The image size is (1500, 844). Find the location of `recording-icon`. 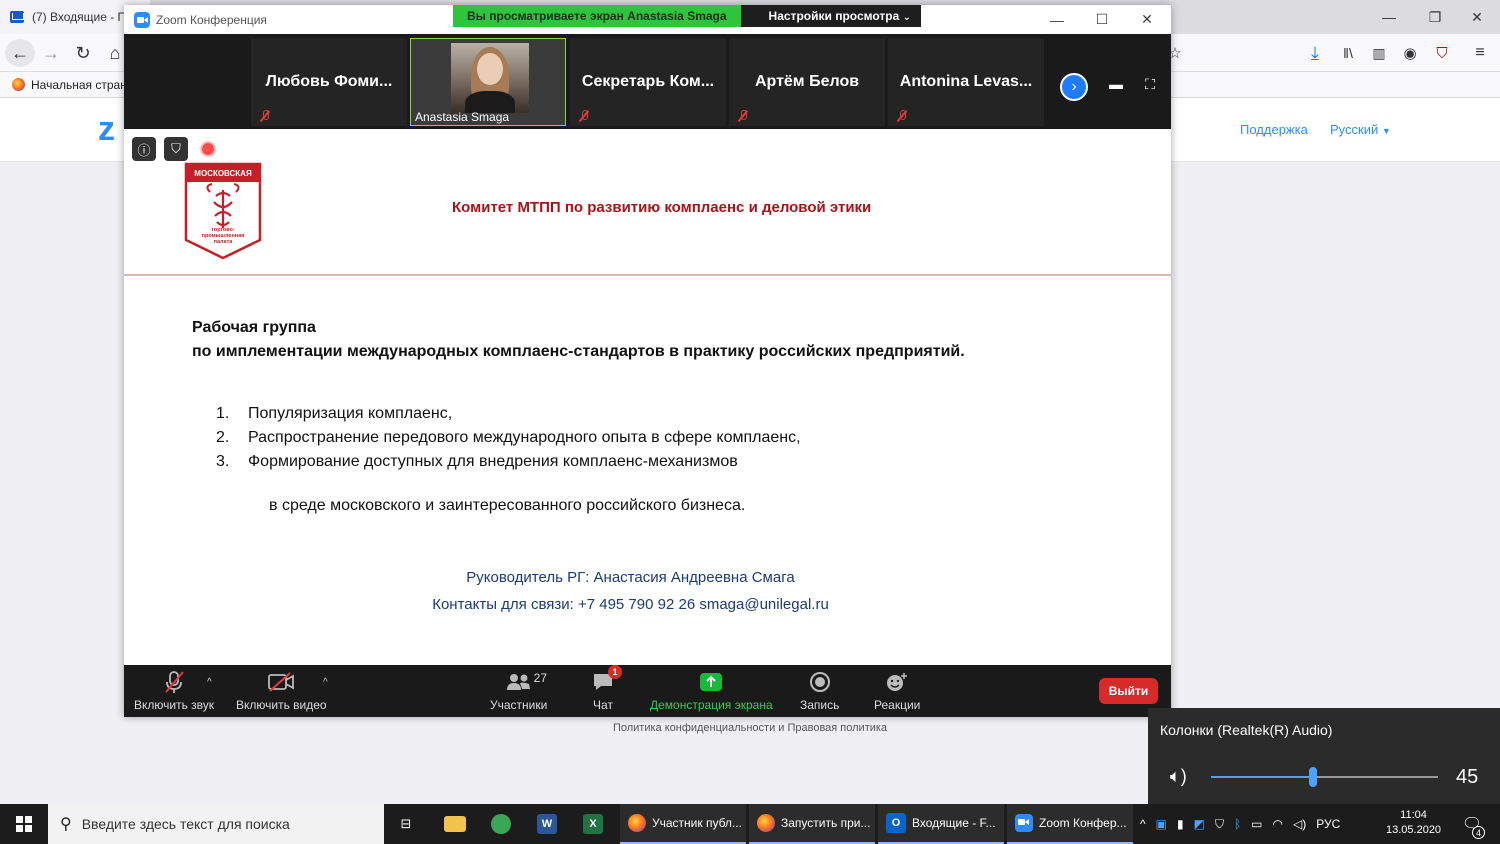

recording-icon is located at coordinates (208, 149).